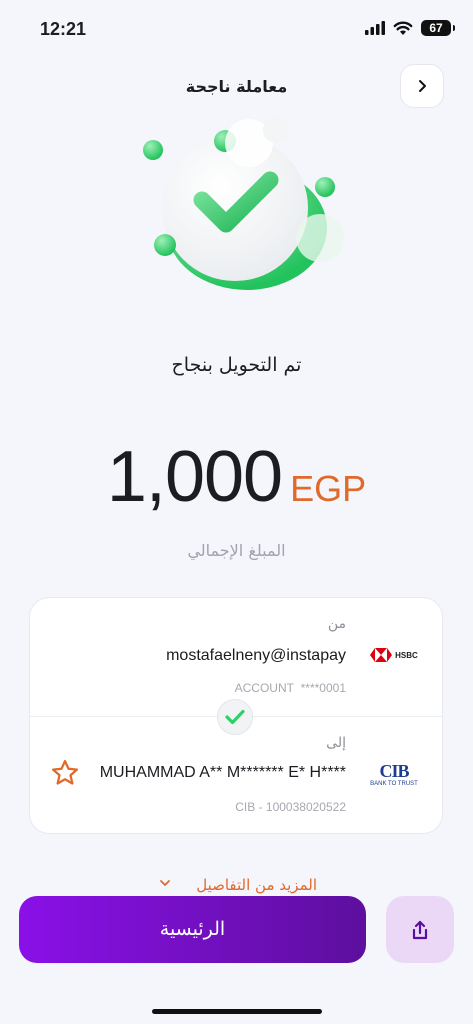 This screenshot has width=473, height=1024. I want to click on recipient-name: MUHAMMAD A** M******* E* H****, so click(222, 772).